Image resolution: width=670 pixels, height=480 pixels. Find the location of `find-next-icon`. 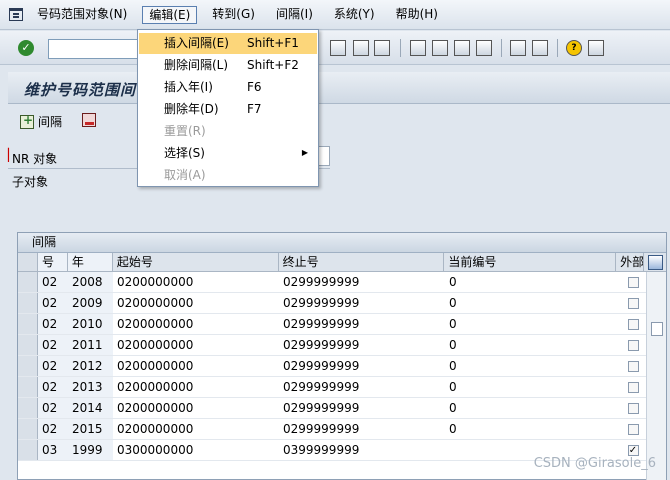

find-next-icon is located at coordinates (382, 48).